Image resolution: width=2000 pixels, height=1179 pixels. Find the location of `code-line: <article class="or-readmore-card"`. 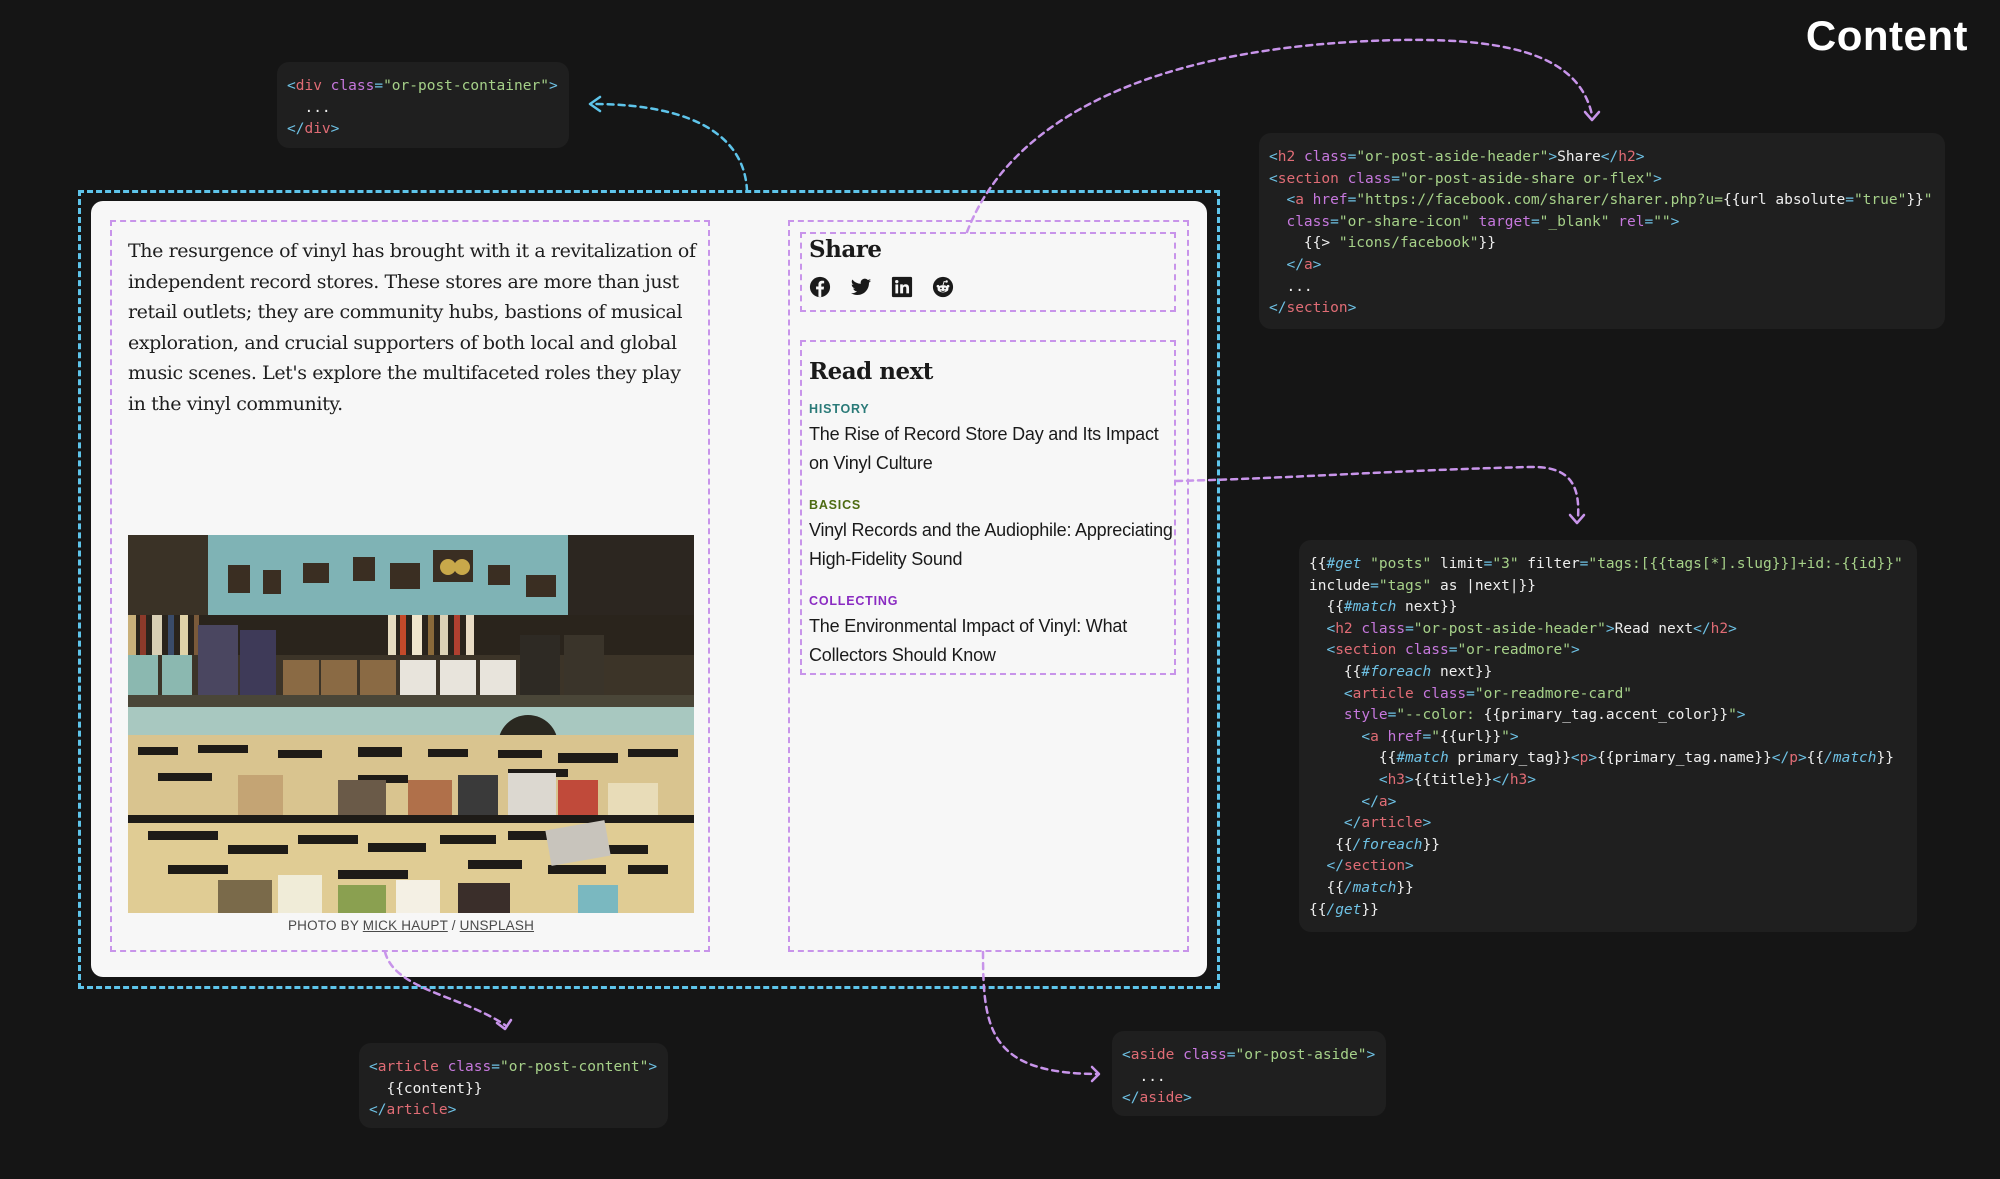

code-line: <article class="or-readmore-card" is located at coordinates (1488, 693).